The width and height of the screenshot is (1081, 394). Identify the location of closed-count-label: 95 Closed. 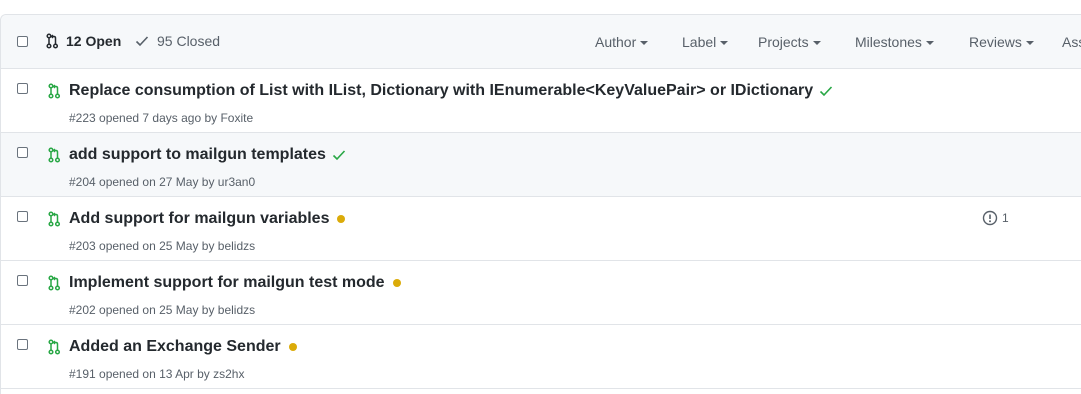
(189, 41).